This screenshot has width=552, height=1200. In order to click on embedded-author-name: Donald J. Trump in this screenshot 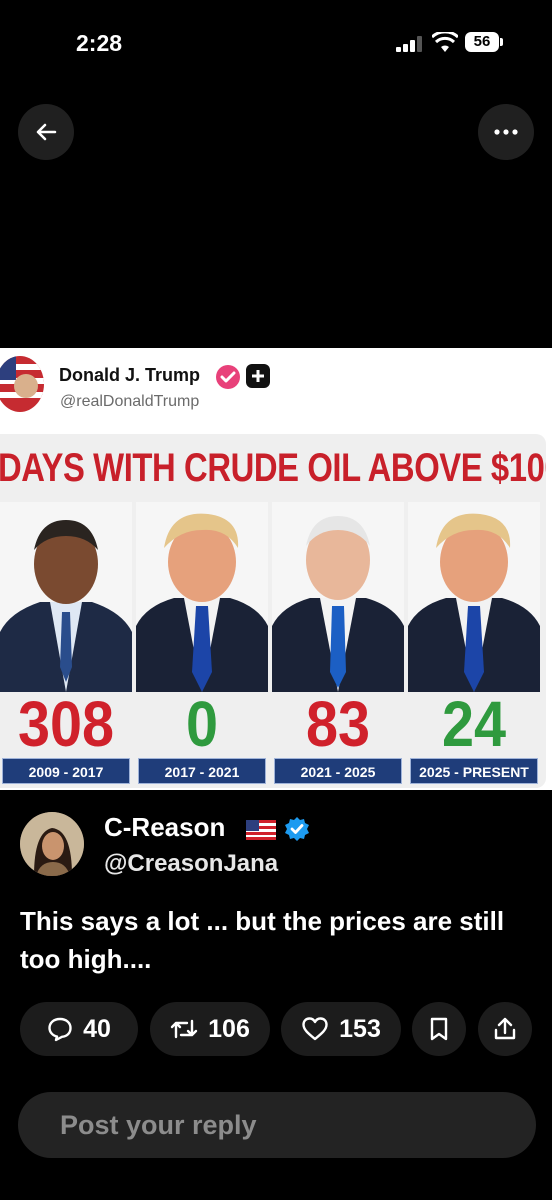, I will do `click(130, 375)`.